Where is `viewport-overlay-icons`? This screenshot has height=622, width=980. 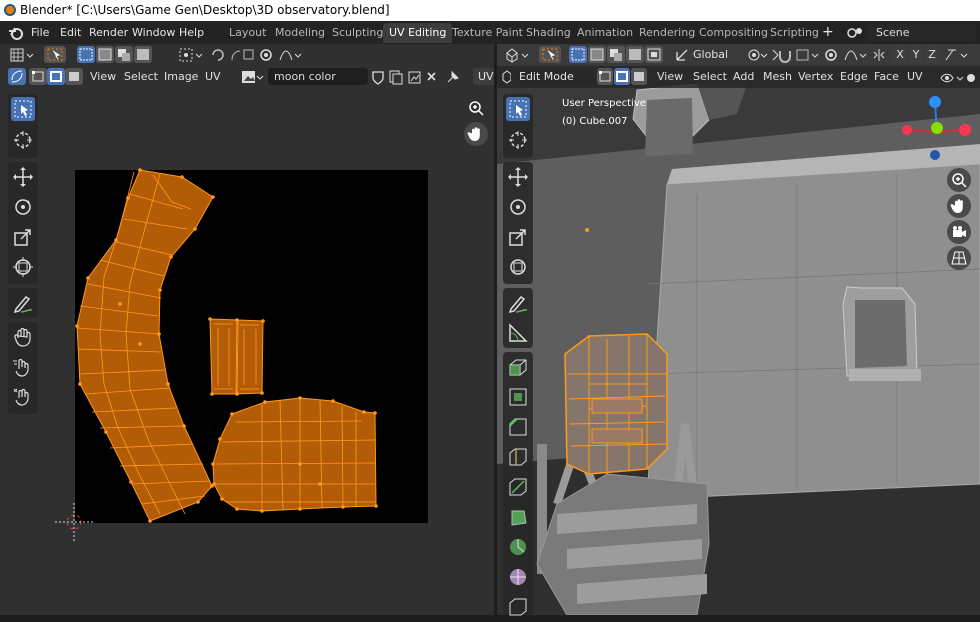
viewport-overlay-icons is located at coordinates (958, 78).